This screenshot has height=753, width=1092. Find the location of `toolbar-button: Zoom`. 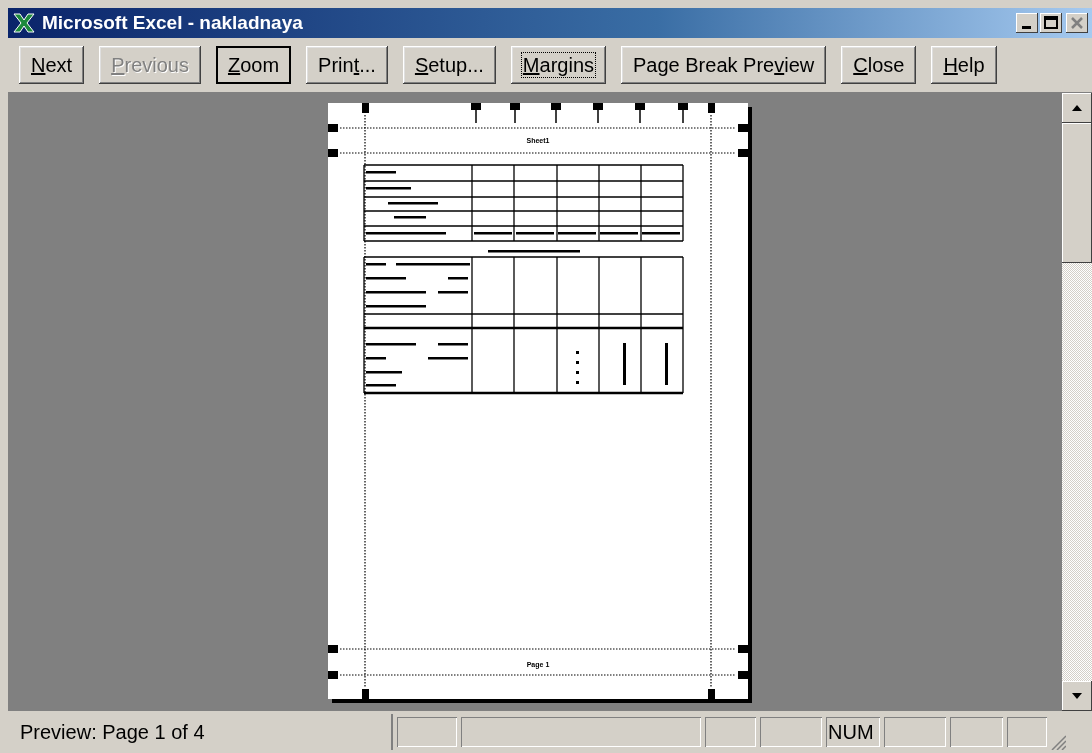

toolbar-button: Zoom is located at coordinates (253, 65).